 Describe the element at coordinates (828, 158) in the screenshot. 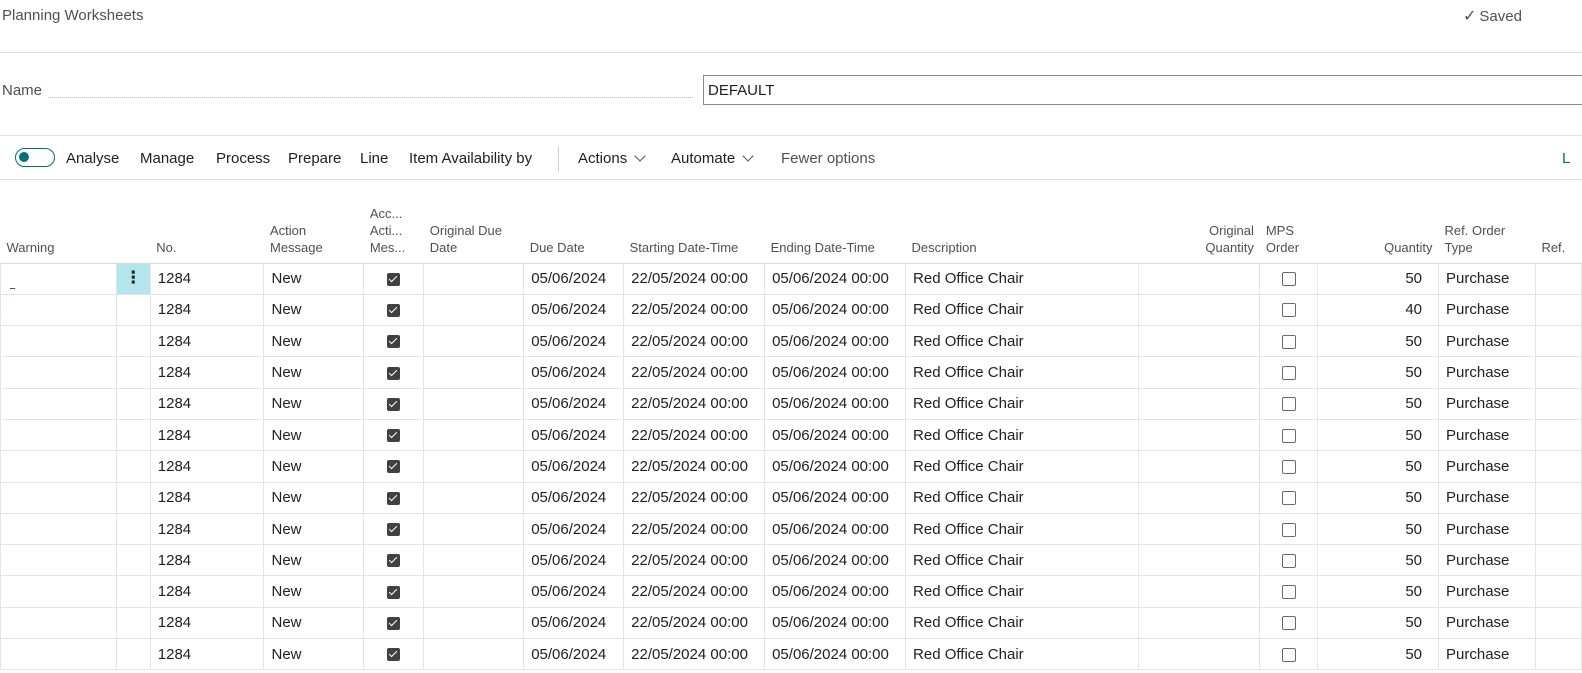

I see `fewer-options-button: Fewer options` at that location.